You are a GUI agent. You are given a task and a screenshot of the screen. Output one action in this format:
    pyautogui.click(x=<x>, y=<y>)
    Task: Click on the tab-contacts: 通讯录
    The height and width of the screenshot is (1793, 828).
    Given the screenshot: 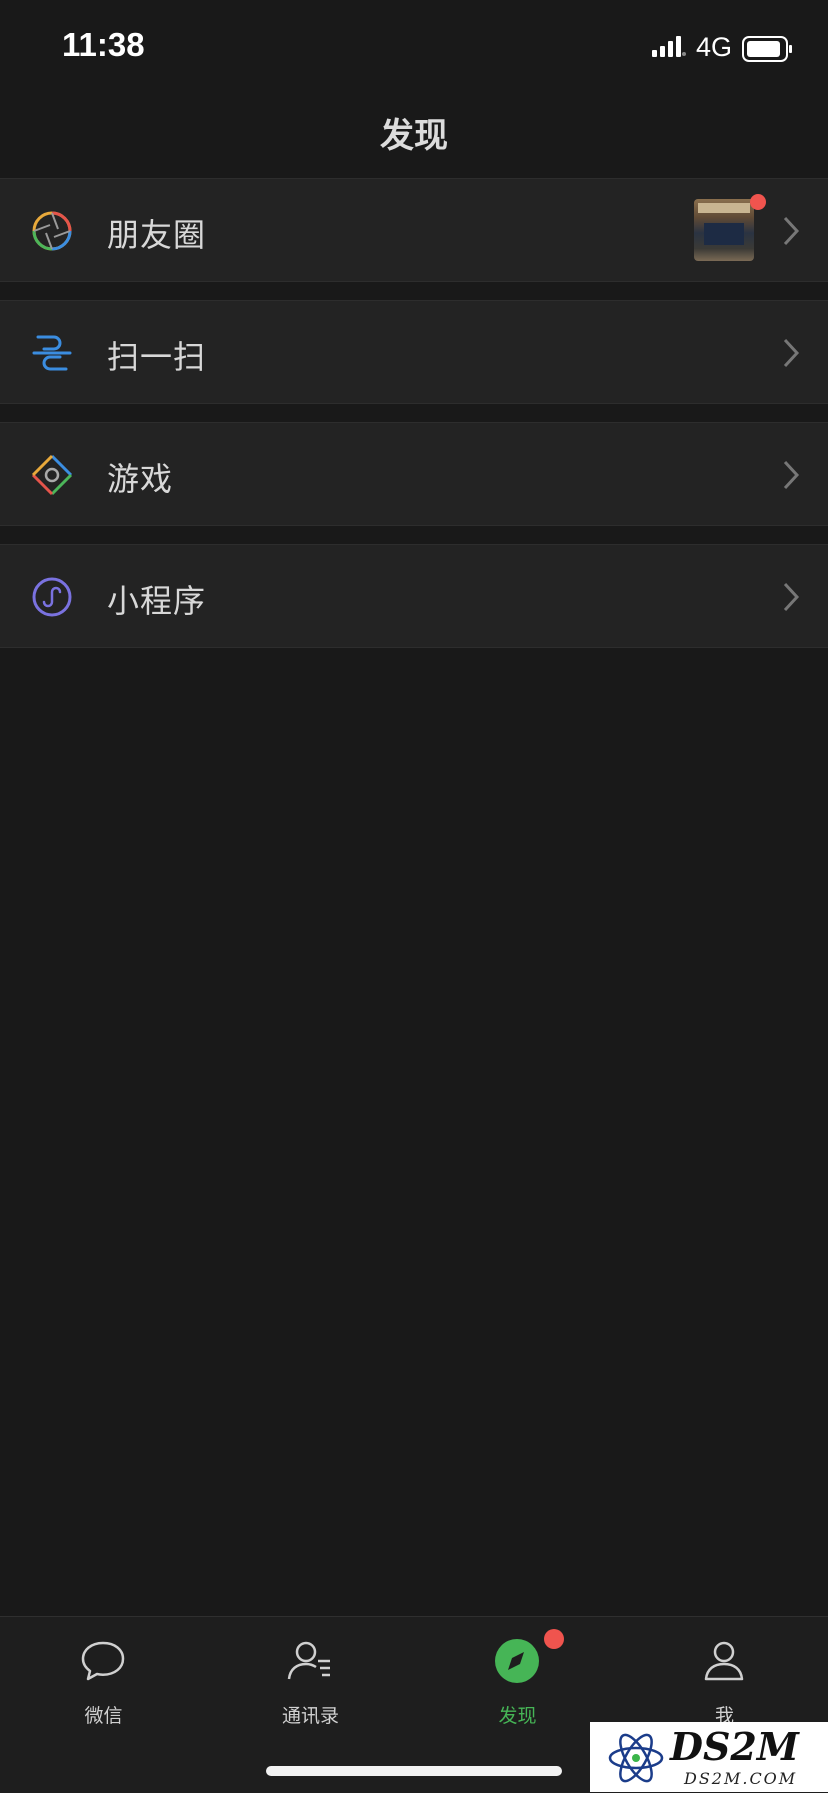 What is the action you would take?
    pyautogui.click(x=310, y=1672)
    